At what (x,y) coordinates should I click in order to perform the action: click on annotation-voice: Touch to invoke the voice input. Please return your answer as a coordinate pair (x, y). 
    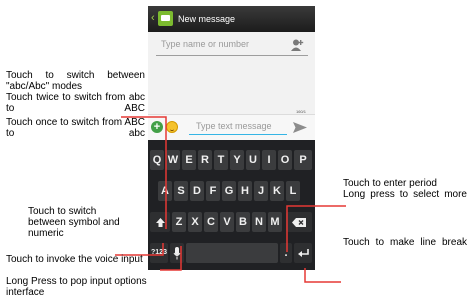
    Looking at the image, I should click on (74, 259).